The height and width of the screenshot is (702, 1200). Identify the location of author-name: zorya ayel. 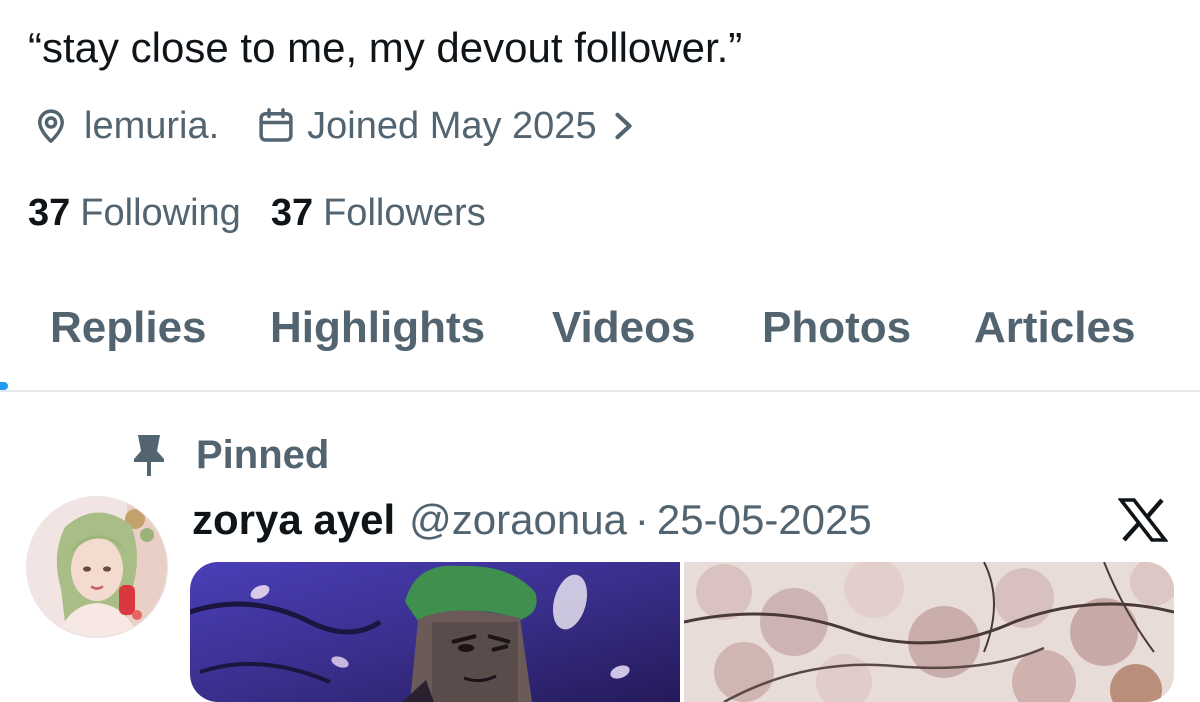
(293, 520).